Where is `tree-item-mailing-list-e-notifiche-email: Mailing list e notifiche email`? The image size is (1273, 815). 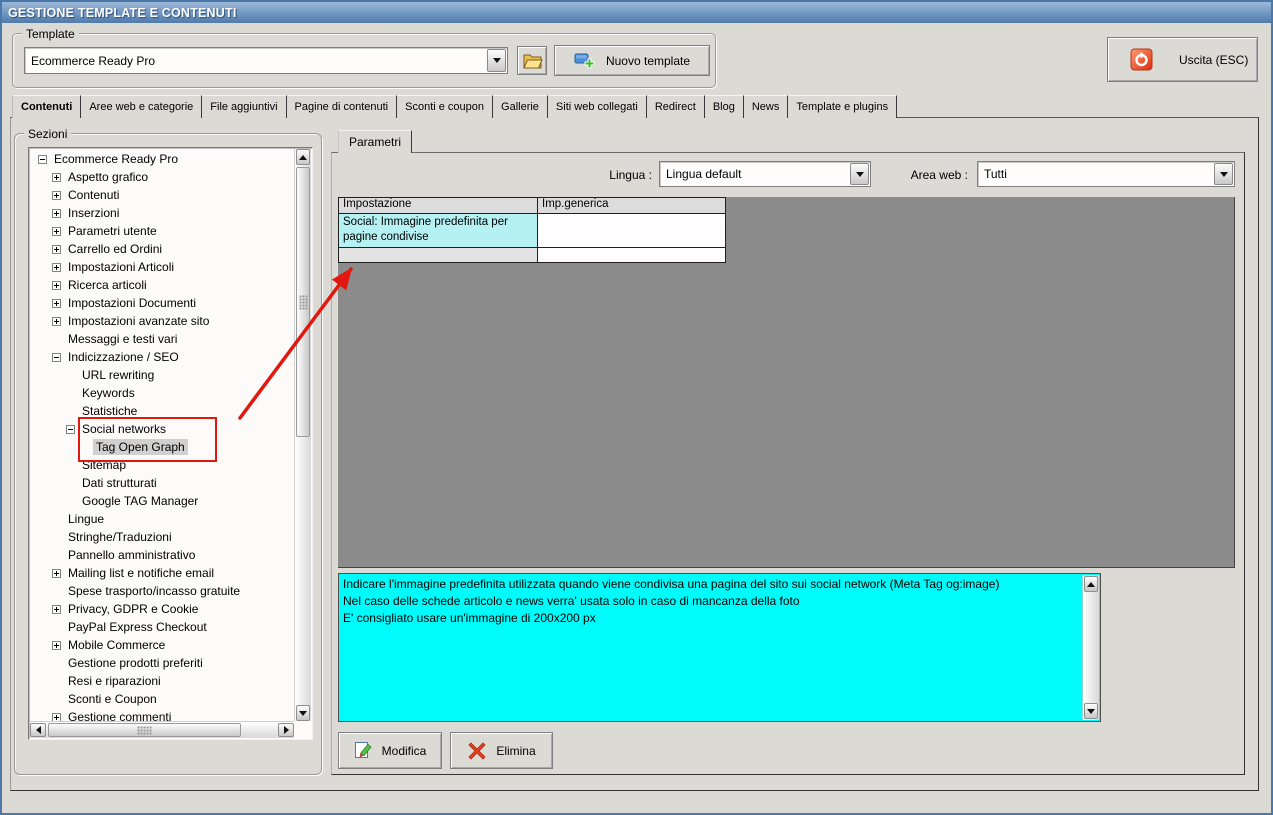
tree-item-mailing-list-e-notifiche-email: Mailing list e notifiche email is located at coordinates (162, 573).